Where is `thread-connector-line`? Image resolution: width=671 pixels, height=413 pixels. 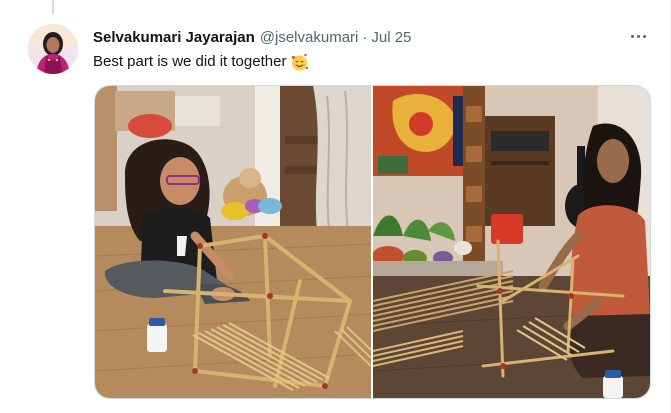 thread-connector-line is located at coordinates (53, 7).